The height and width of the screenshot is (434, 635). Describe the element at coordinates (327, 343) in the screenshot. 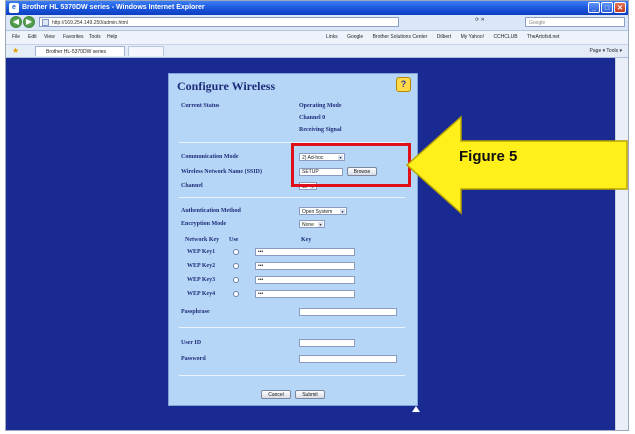

I see `user-id-input` at that location.